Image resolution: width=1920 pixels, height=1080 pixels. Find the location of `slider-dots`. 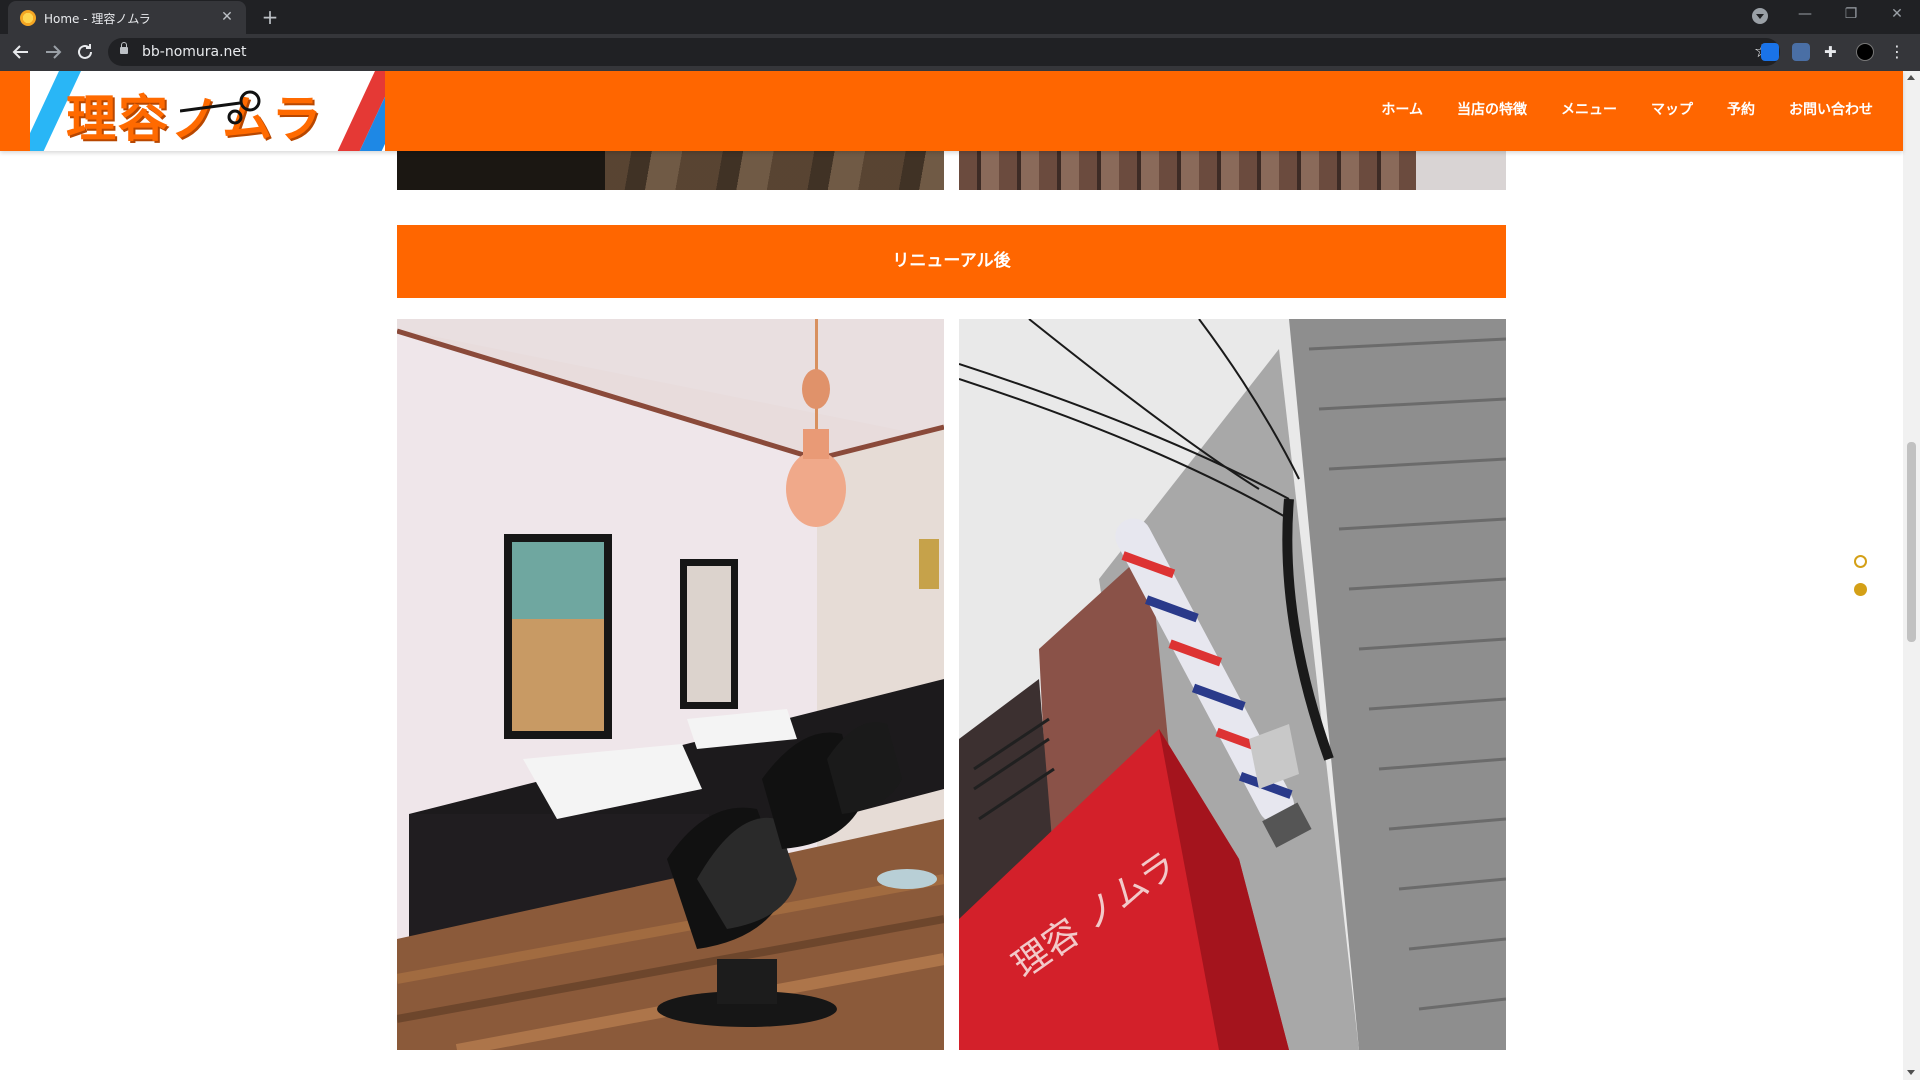

slider-dots is located at coordinates (1860, 583).